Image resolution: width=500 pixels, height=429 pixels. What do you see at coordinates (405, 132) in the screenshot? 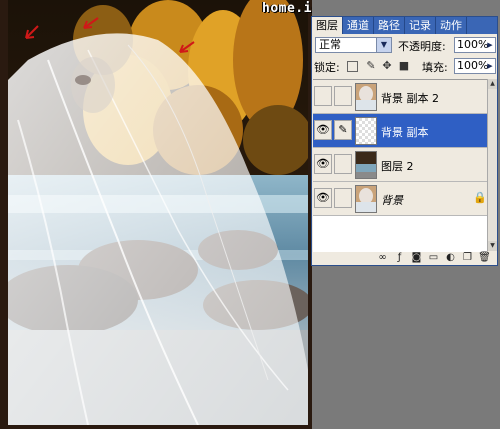
I see `layer-name: 背景 副本` at bounding box center [405, 132].